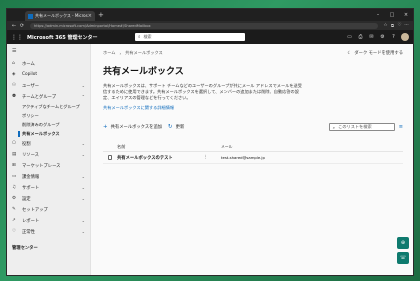 The width and height of the screenshot is (420, 281). What do you see at coordinates (31, 221) in the screenshot?
I see `sidebar-item-label: レポート` at bounding box center [31, 221].